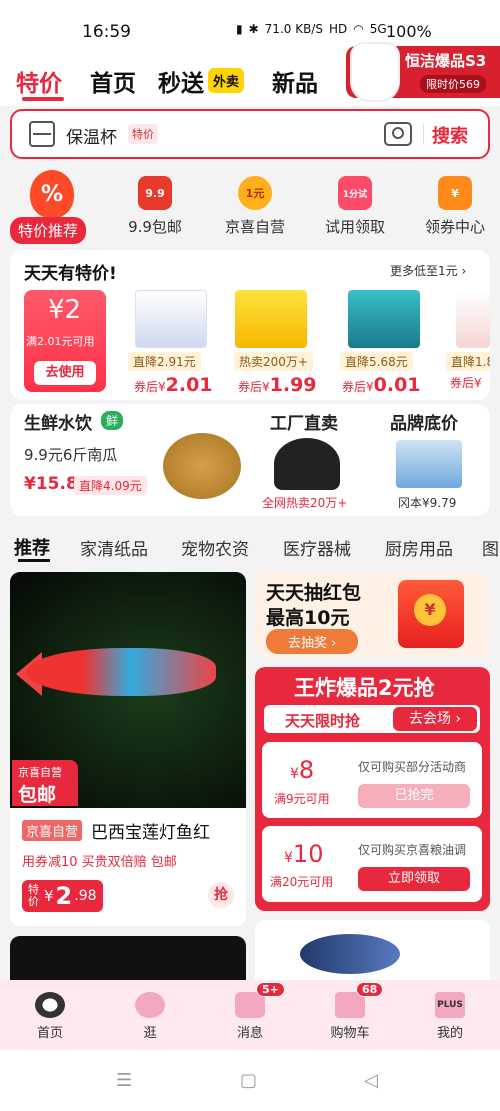 This screenshot has width=500, height=1111. Describe the element at coordinates (249, 1033) in the screenshot. I see `bottom-tab-label: 消息` at that location.